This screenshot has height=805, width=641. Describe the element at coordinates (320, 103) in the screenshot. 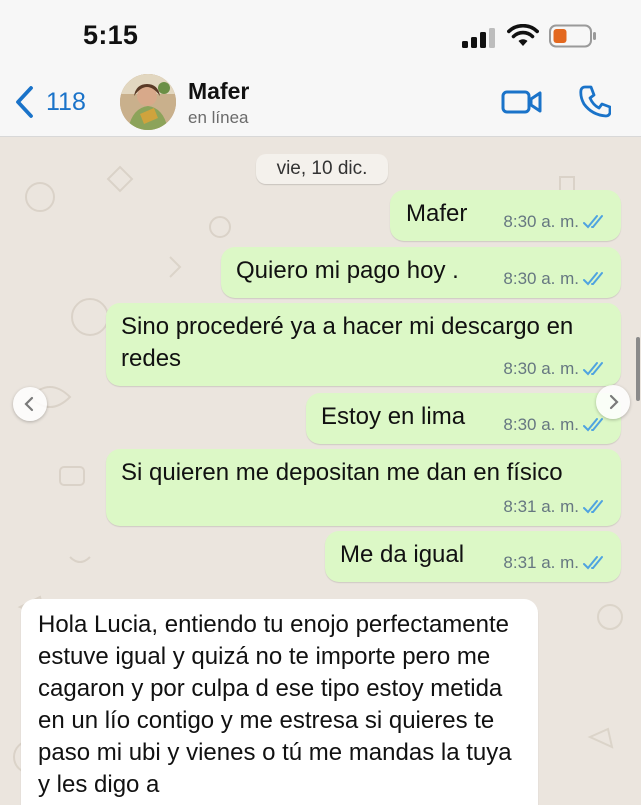

I see `chat-header: 118 Mafer en línea` at that location.